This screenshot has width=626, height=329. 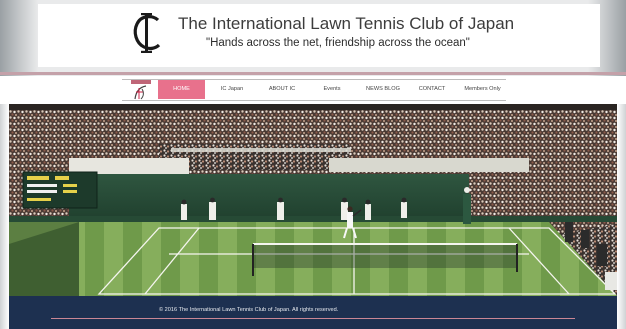 I want to click on club-crest-icon, so click(x=141, y=90).